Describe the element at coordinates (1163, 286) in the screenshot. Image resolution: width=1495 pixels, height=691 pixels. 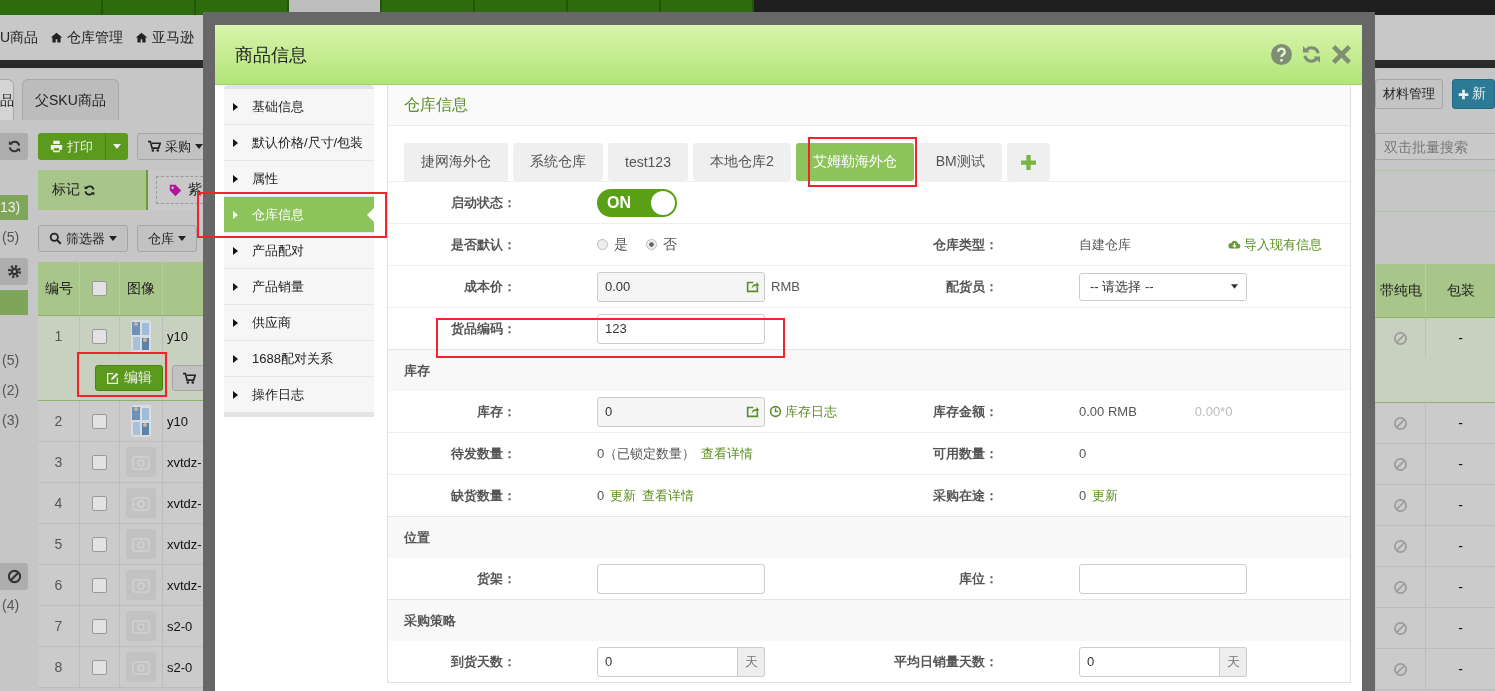
I see `select-field: -- 请选择 --` at that location.